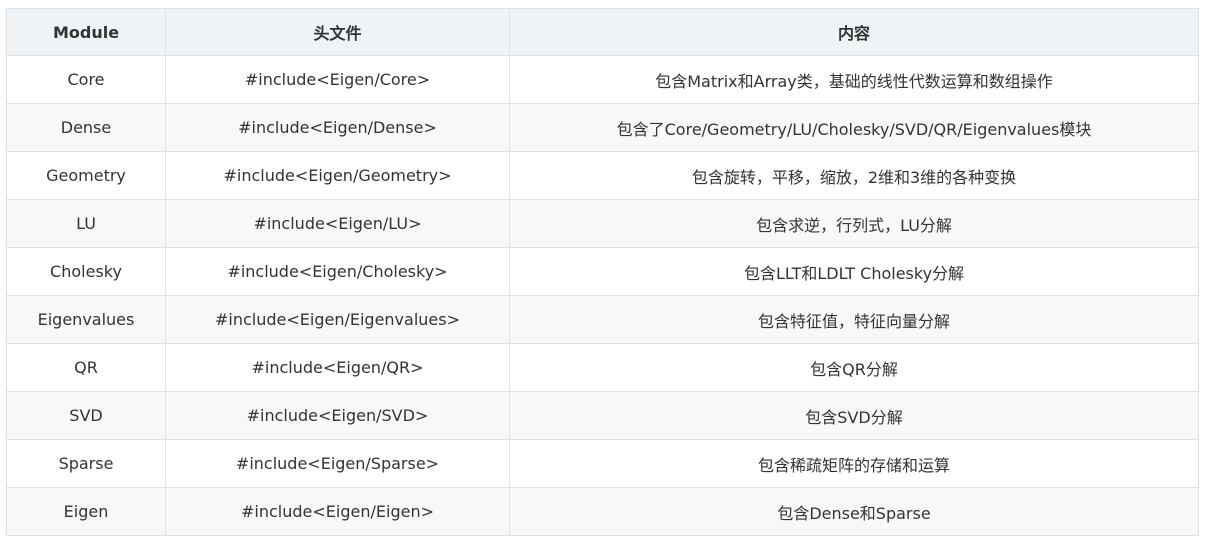  What do you see at coordinates (854, 463) in the screenshot?
I see `cell-content: 包含稀疏矩阵的存储和运算` at bounding box center [854, 463].